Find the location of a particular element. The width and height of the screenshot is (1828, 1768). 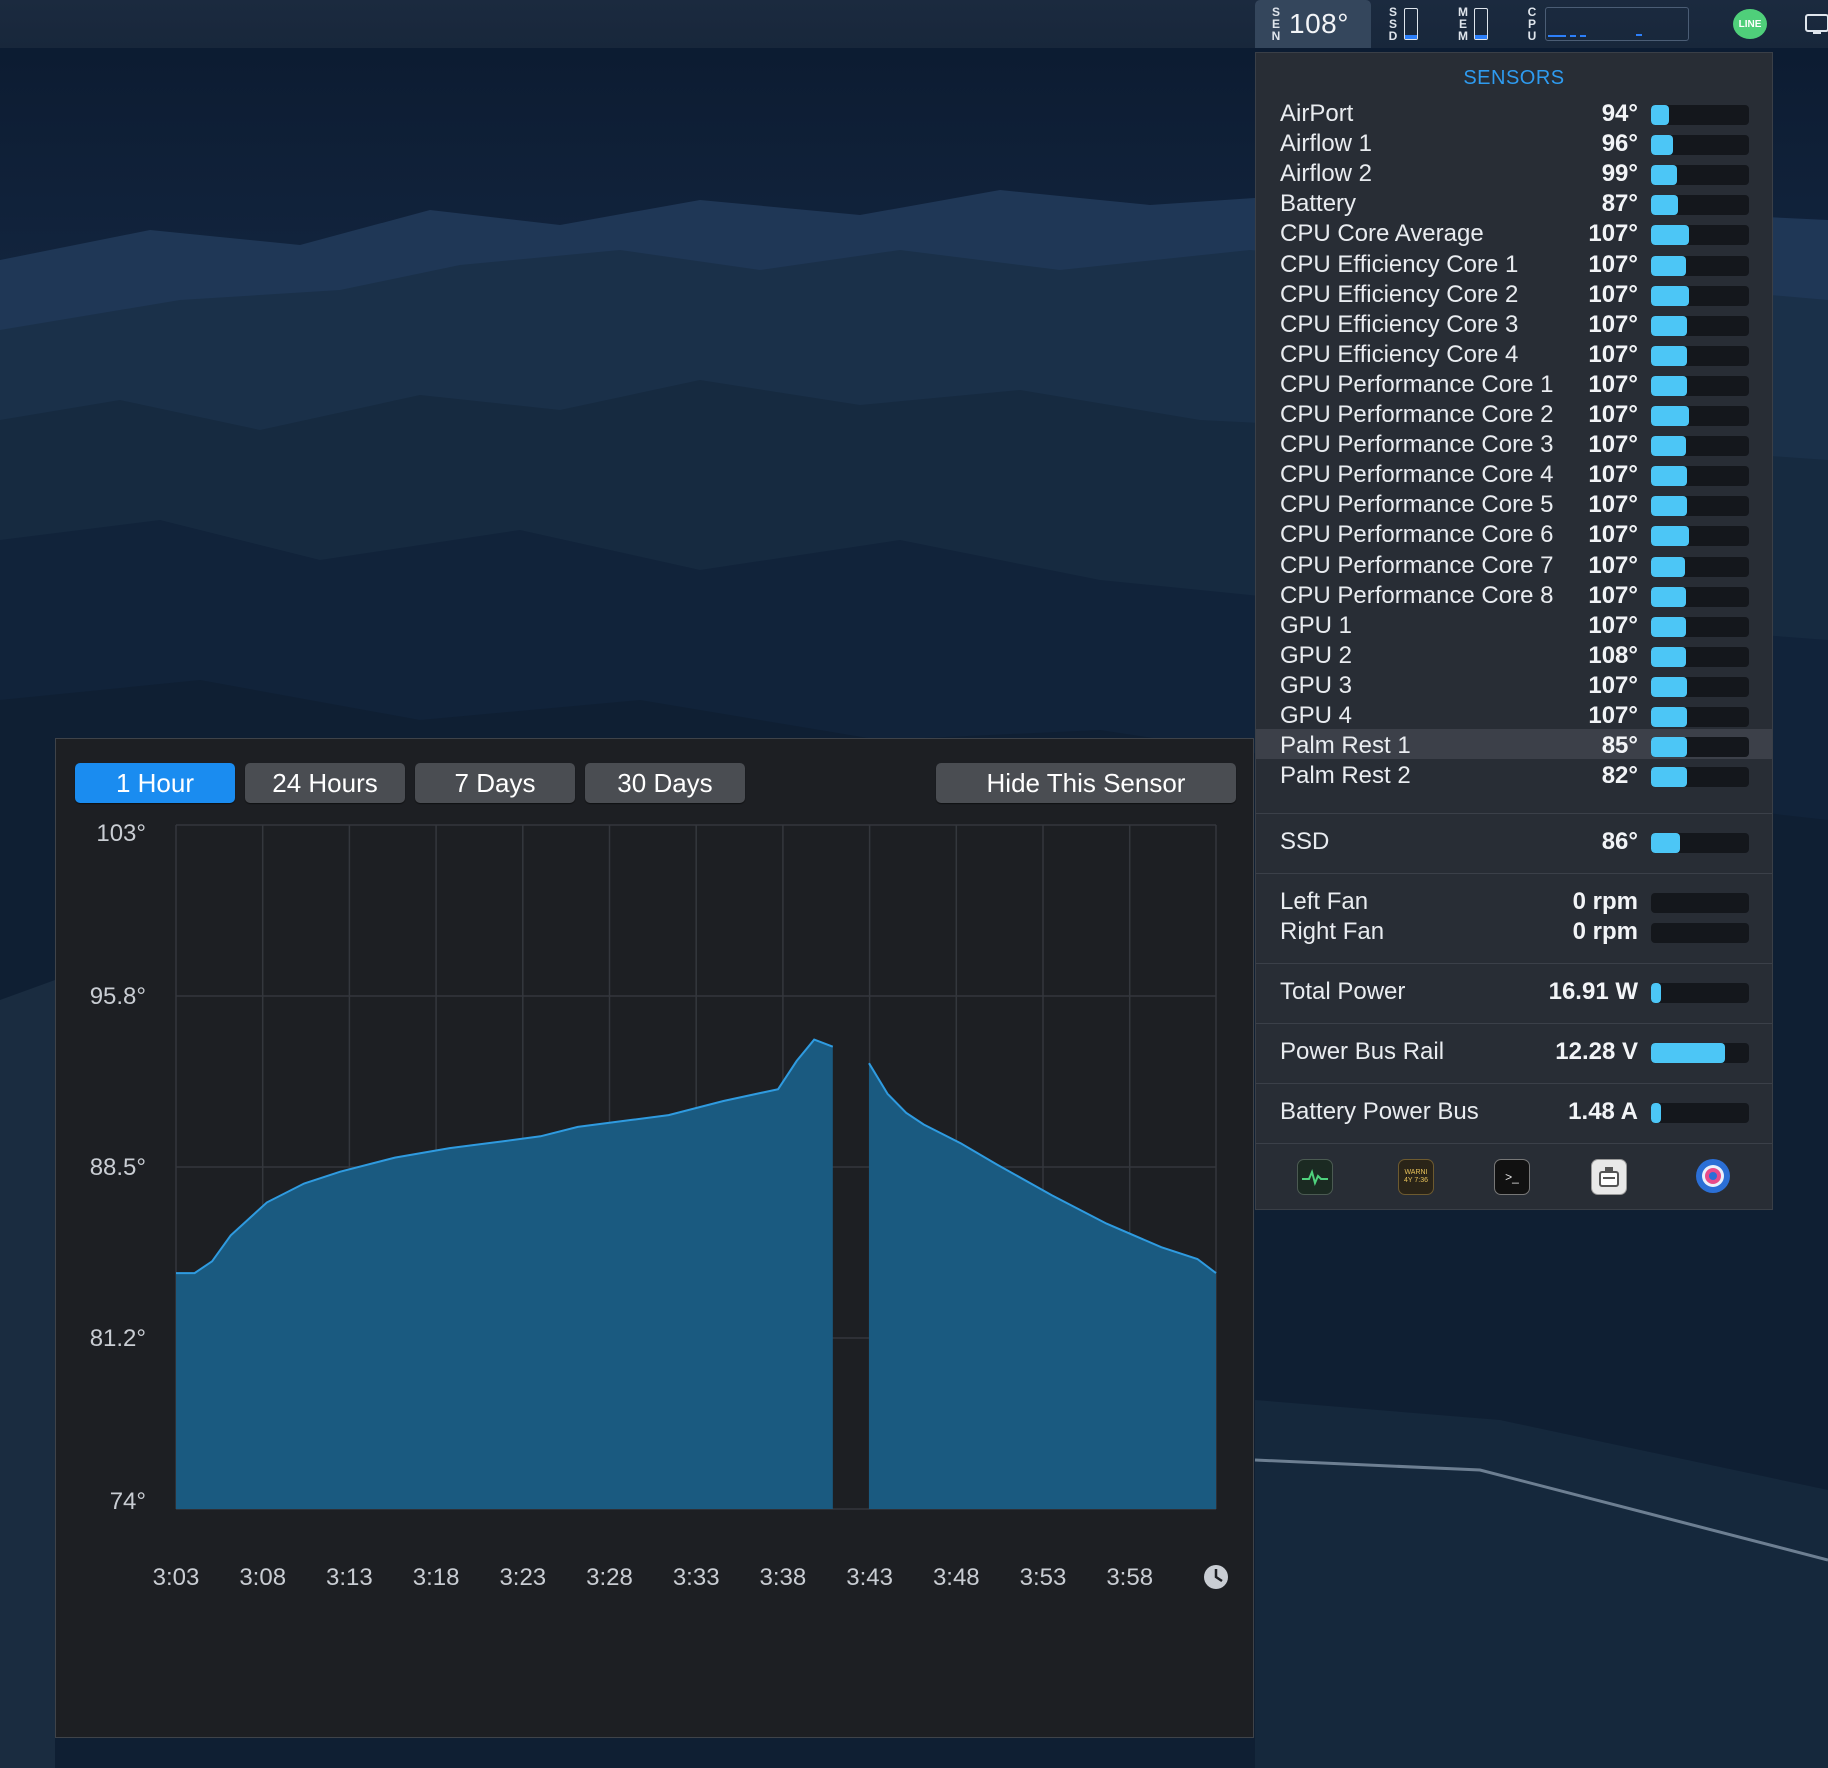

range-30-days-button: 30 Days is located at coordinates (665, 783).